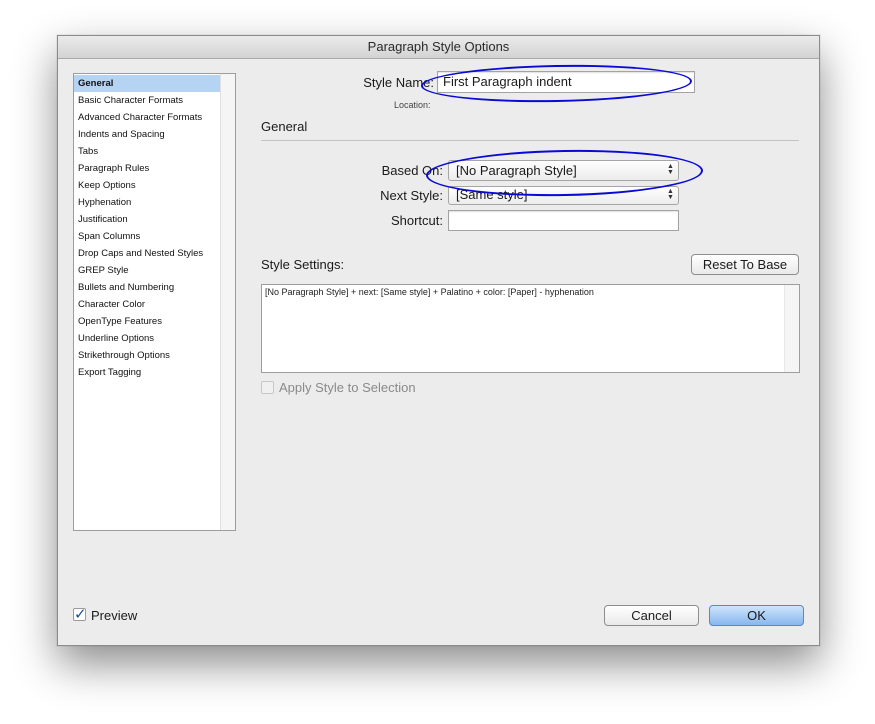 Image resolution: width=875 pixels, height=724 pixels. What do you see at coordinates (147, 100) in the screenshot?
I see `sidebar-item-basic-character-formats: Basic Character Formats` at bounding box center [147, 100].